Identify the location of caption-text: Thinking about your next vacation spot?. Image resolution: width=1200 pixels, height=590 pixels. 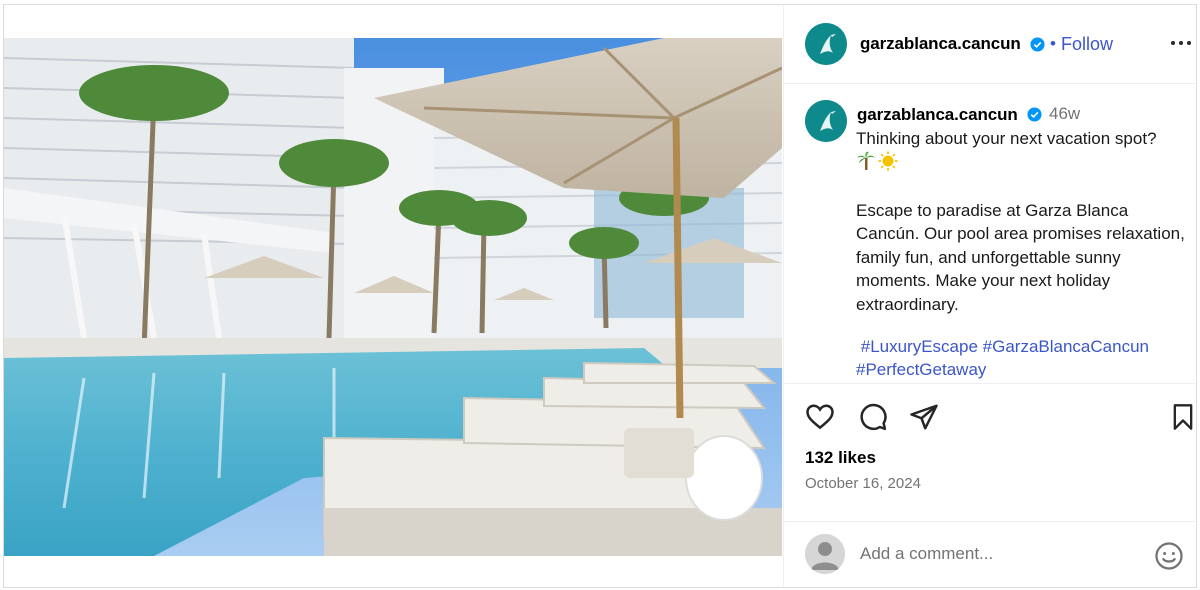
(1023, 221).